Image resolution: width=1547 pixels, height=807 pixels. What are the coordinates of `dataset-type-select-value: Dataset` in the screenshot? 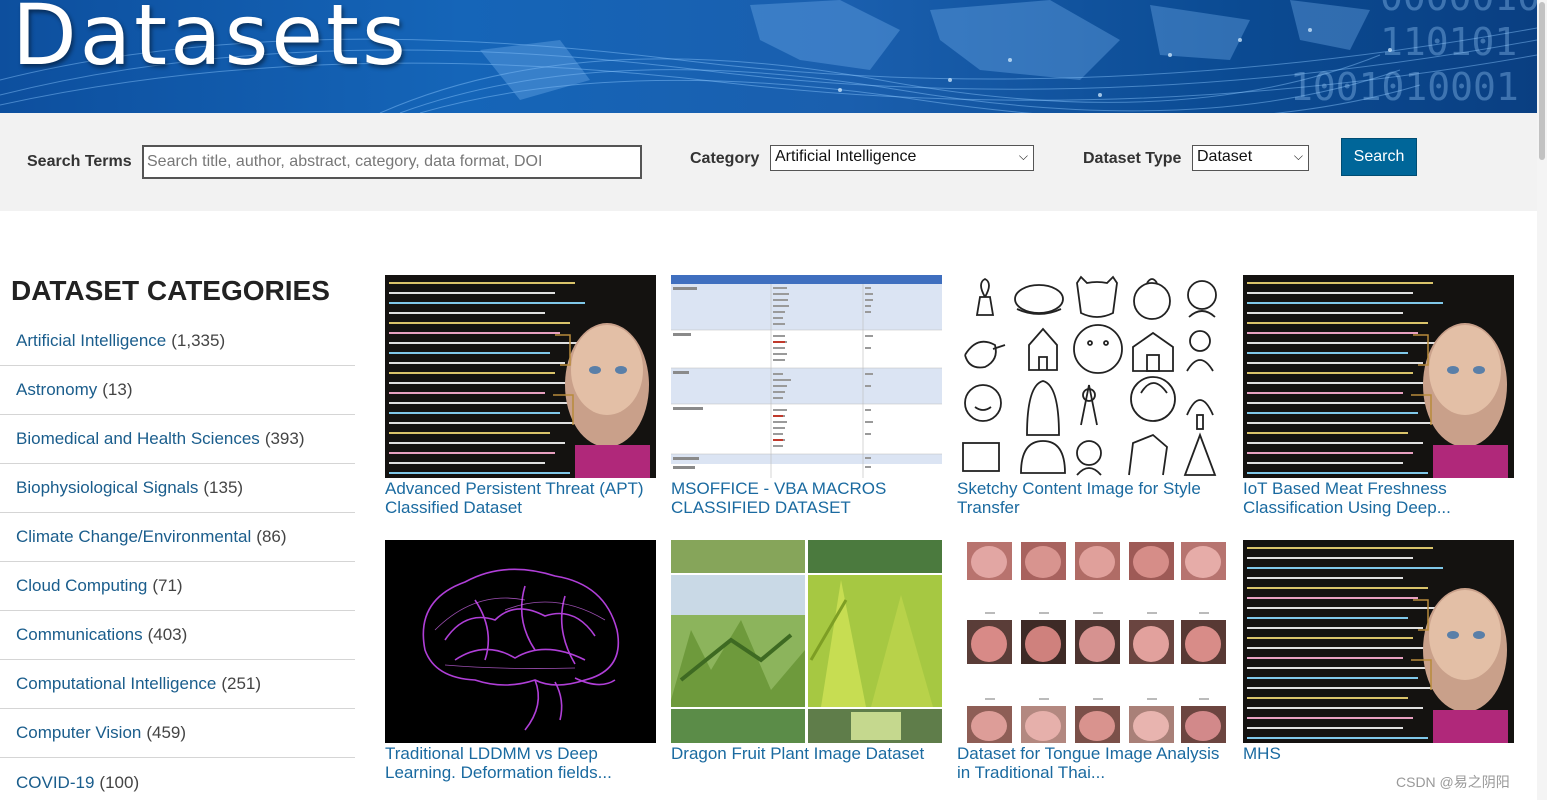 It's located at (1225, 156).